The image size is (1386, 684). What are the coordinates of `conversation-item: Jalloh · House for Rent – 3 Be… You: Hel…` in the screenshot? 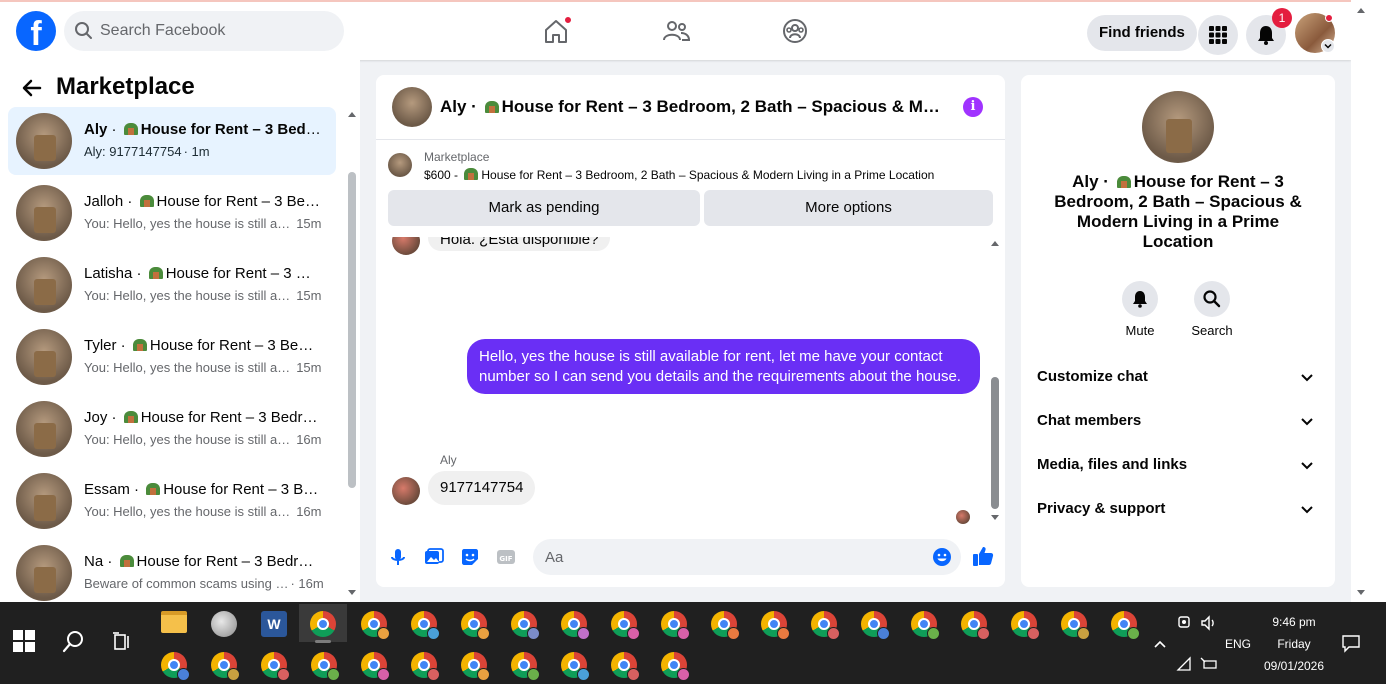 It's located at (172, 213).